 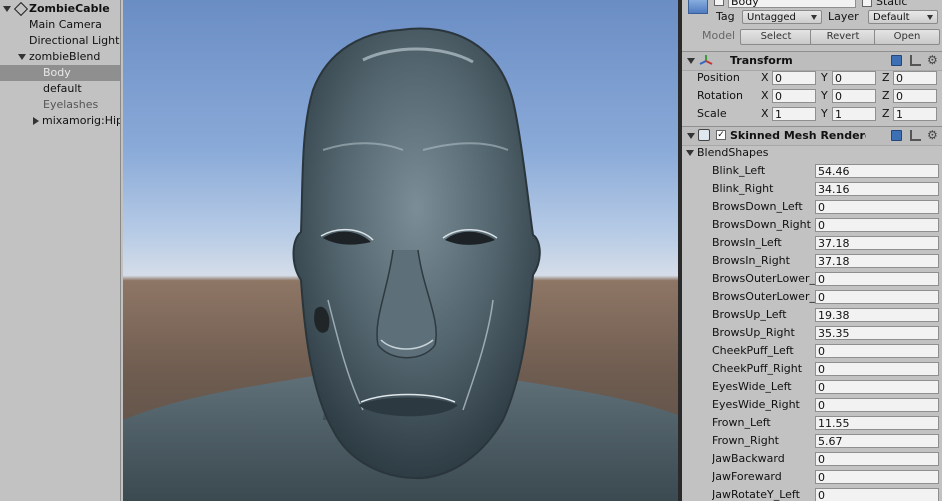 What do you see at coordinates (798, 135) in the screenshot?
I see `skinned-mesh-renderer-title: Skinned Mesh Renderer` at bounding box center [798, 135].